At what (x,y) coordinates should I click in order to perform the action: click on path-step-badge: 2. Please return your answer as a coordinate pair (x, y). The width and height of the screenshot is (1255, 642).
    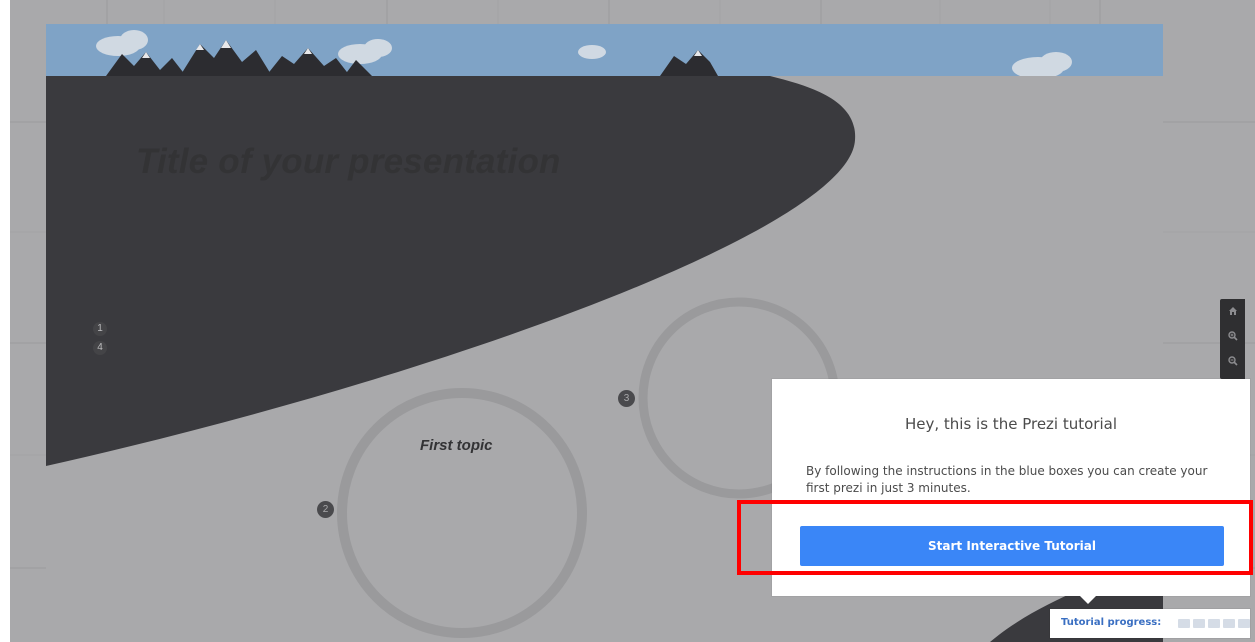
    Looking at the image, I should click on (325, 509).